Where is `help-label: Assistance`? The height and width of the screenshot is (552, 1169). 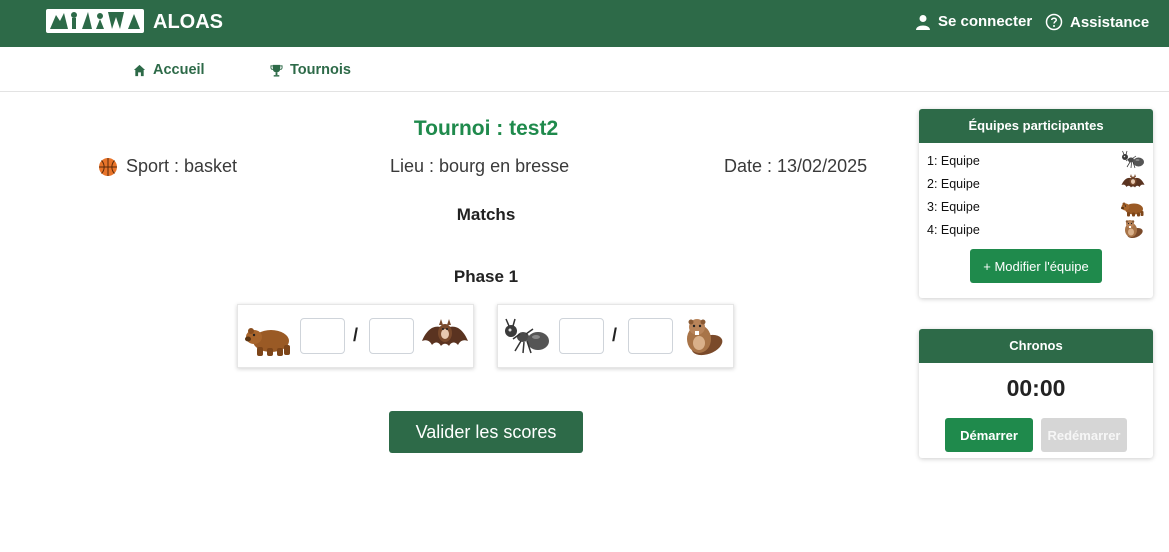 help-label: Assistance is located at coordinates (1110, 22).